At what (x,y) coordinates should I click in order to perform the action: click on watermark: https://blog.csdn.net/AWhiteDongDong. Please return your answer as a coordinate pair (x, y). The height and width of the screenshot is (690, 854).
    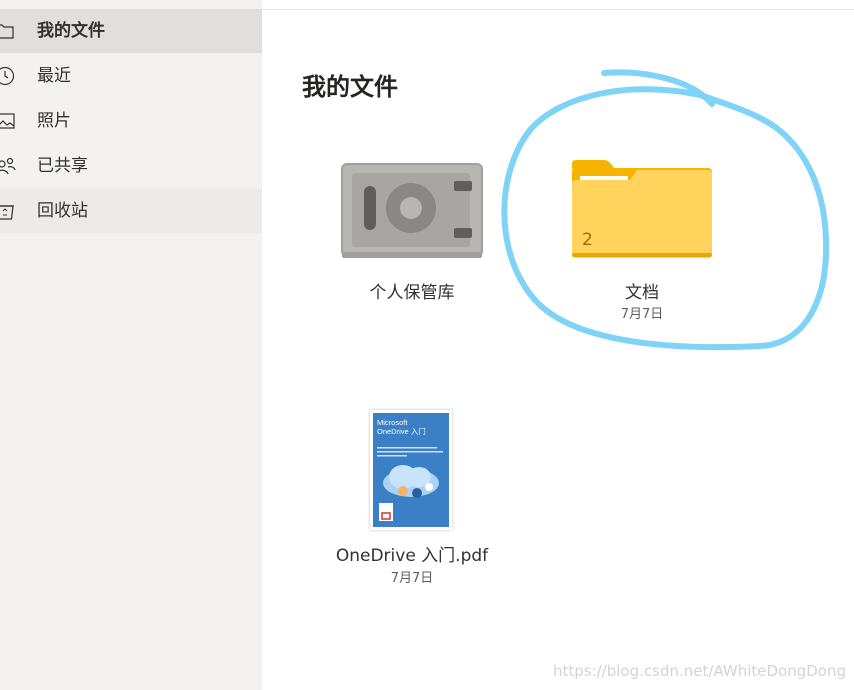
    Looking at the image, I should click on (699, 671).